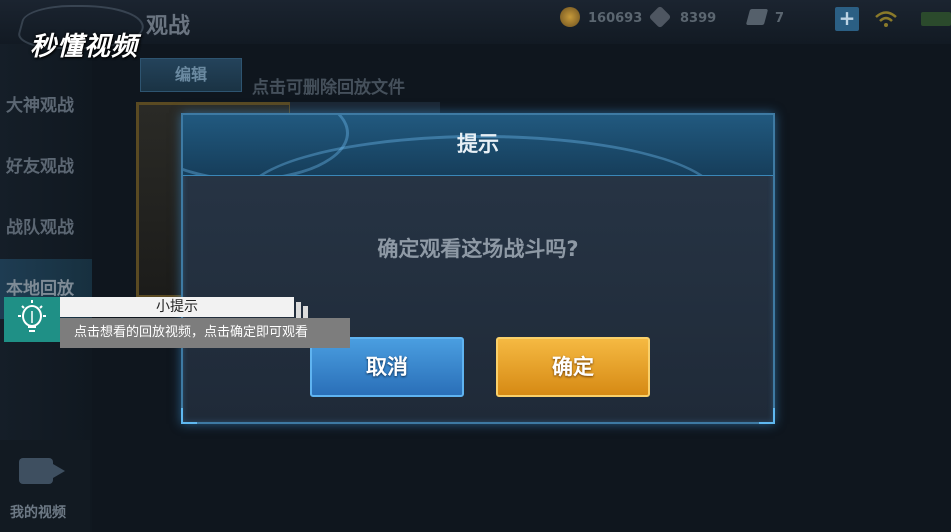 This screenshot has width=951, height=532. Describe the element at coordinates (570, 17) in the screenshot. I see `gold-coin-icon` at that location.